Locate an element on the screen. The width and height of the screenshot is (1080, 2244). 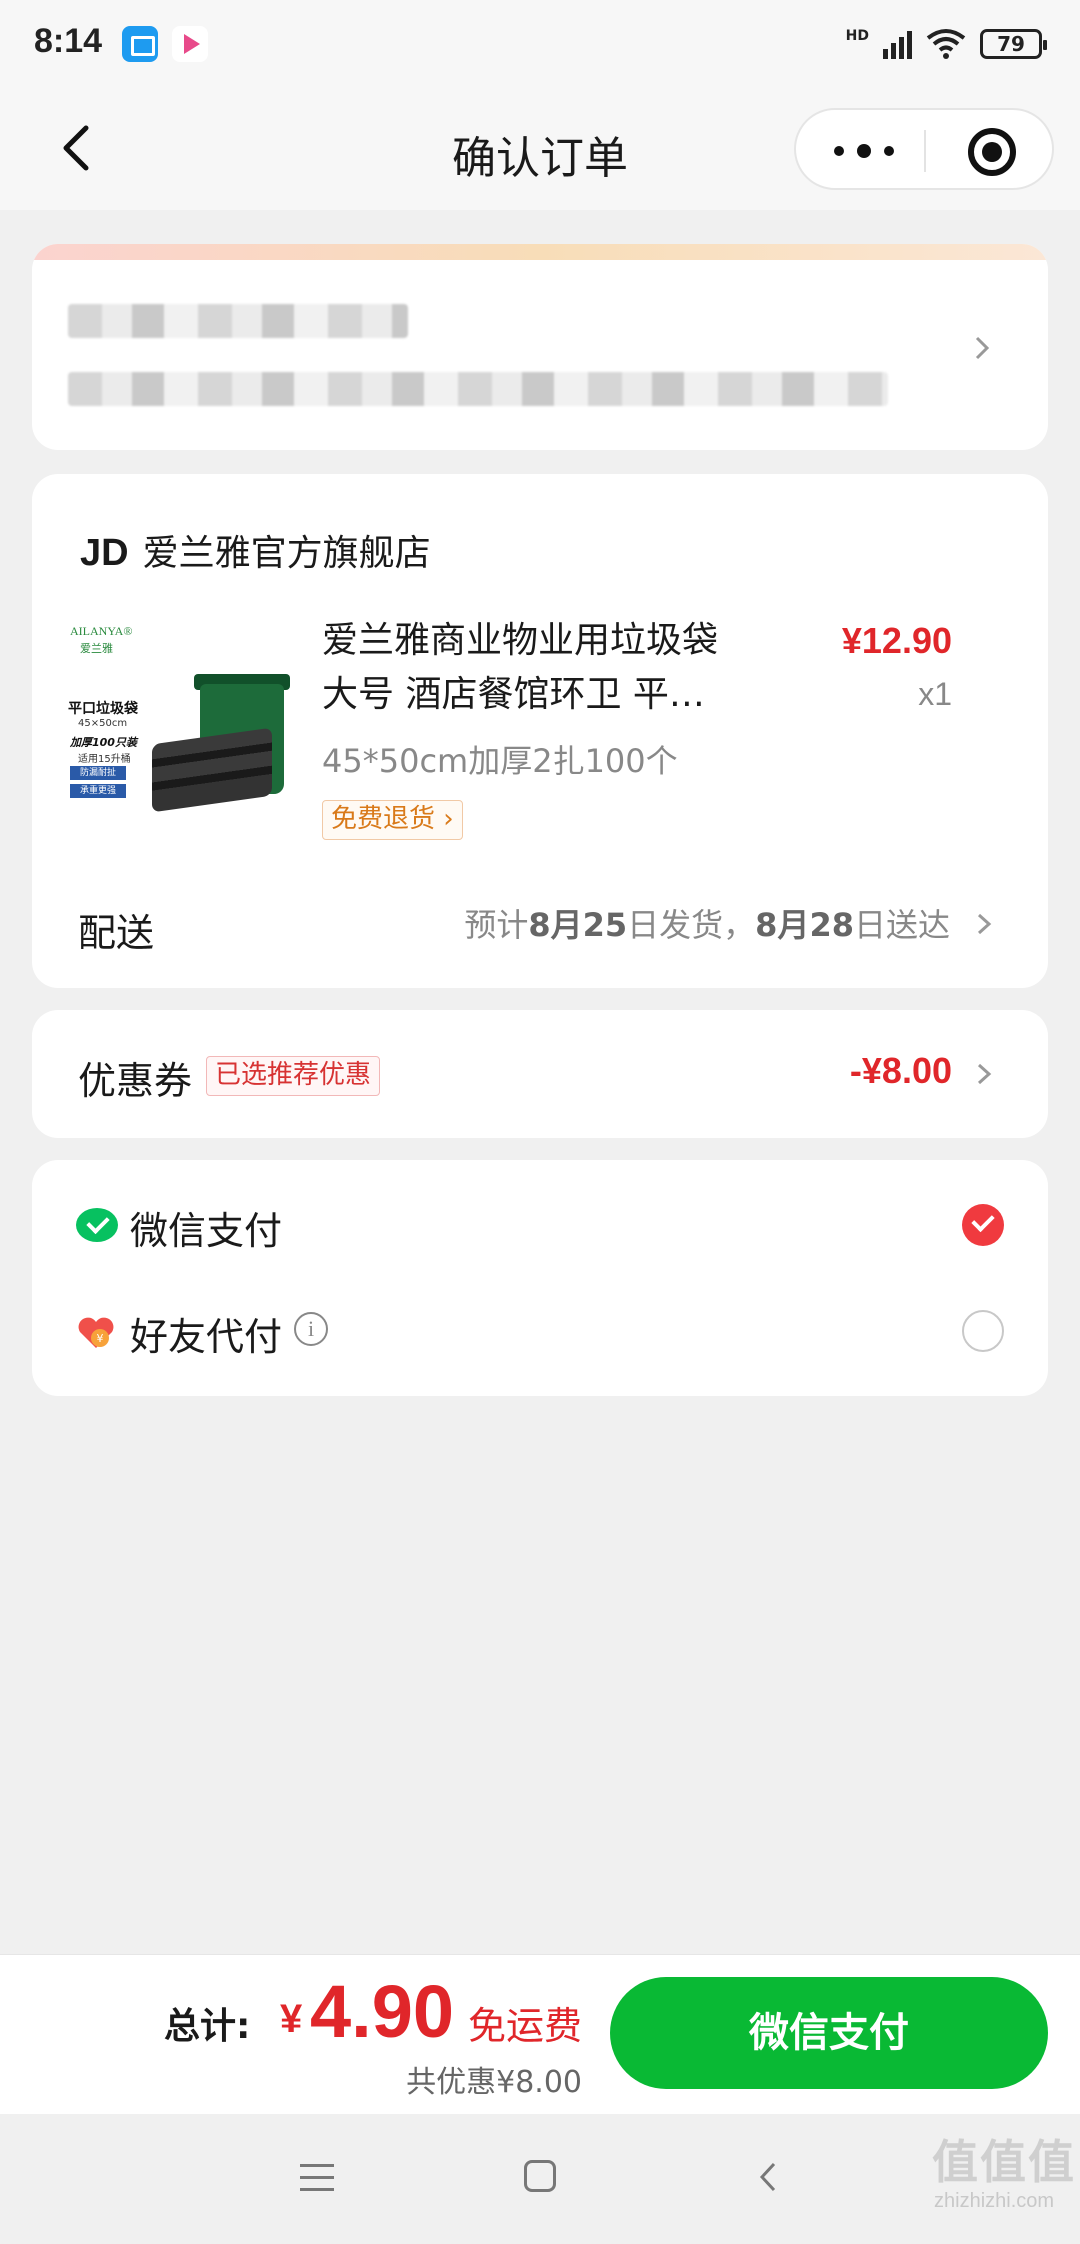
wifi-icon is located at coordinates (946, 44).